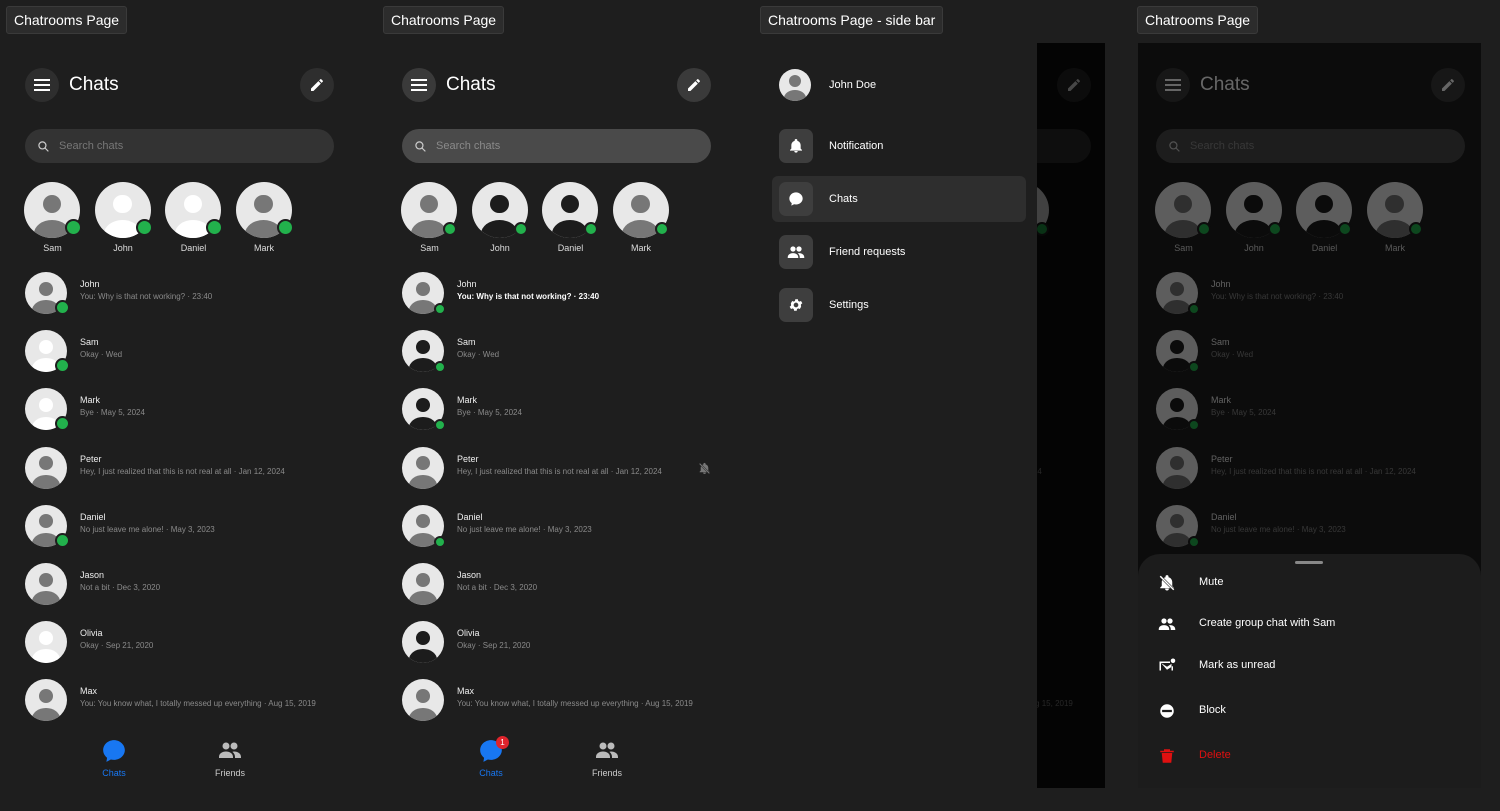 This screenshot has height=811, width=1500. I want to click on mark-unread-button: Mark as unread, so click(1306, 666).